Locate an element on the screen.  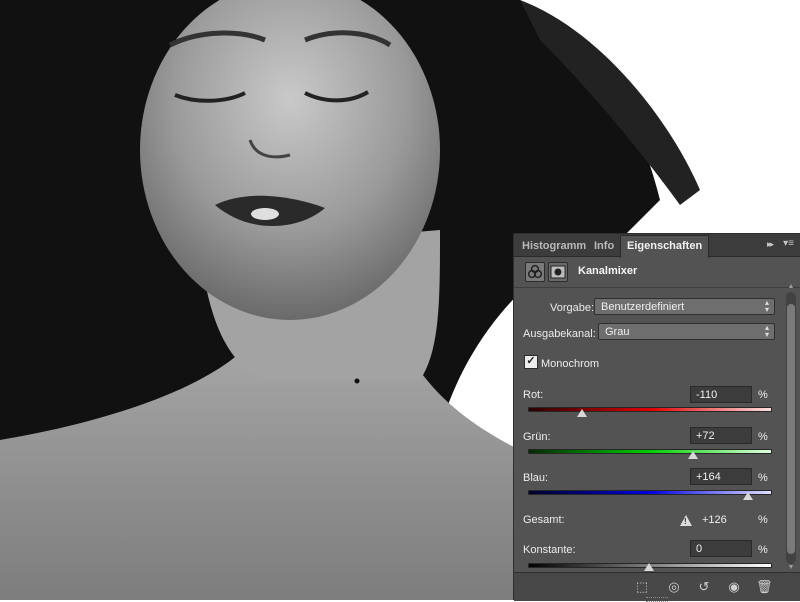
warning-mark: ! is located at coordinates (685, 521).